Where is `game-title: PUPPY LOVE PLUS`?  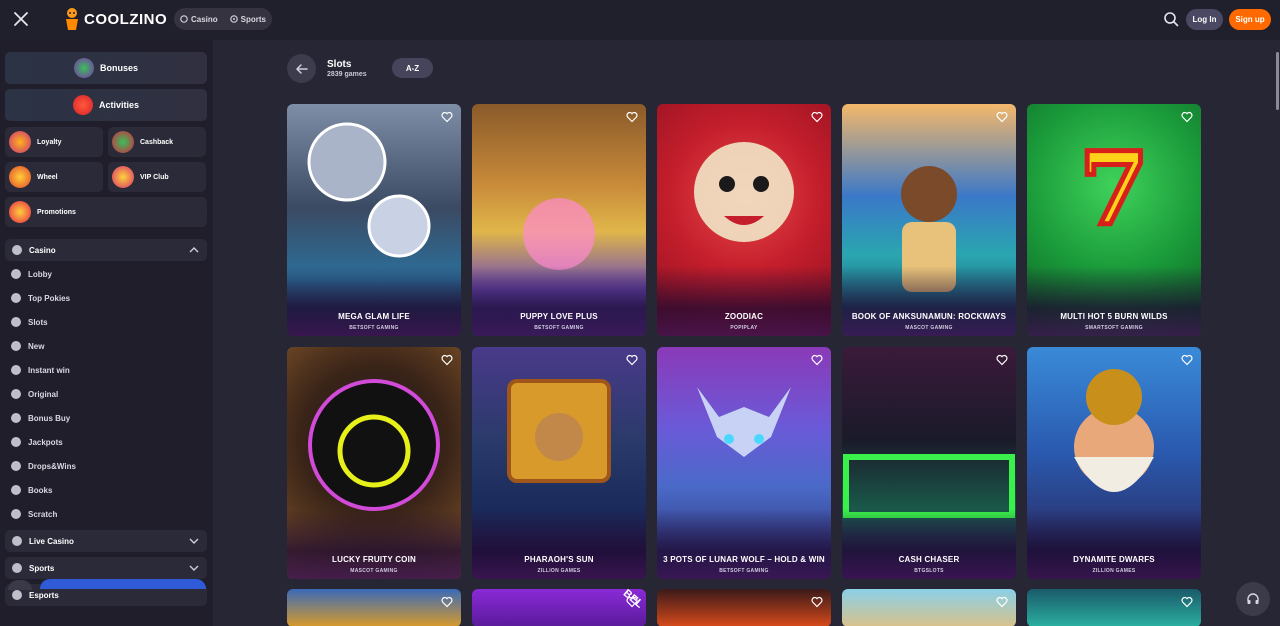 game-title: PUPPY LOVE PLUS is located at coordinates (559, 316).